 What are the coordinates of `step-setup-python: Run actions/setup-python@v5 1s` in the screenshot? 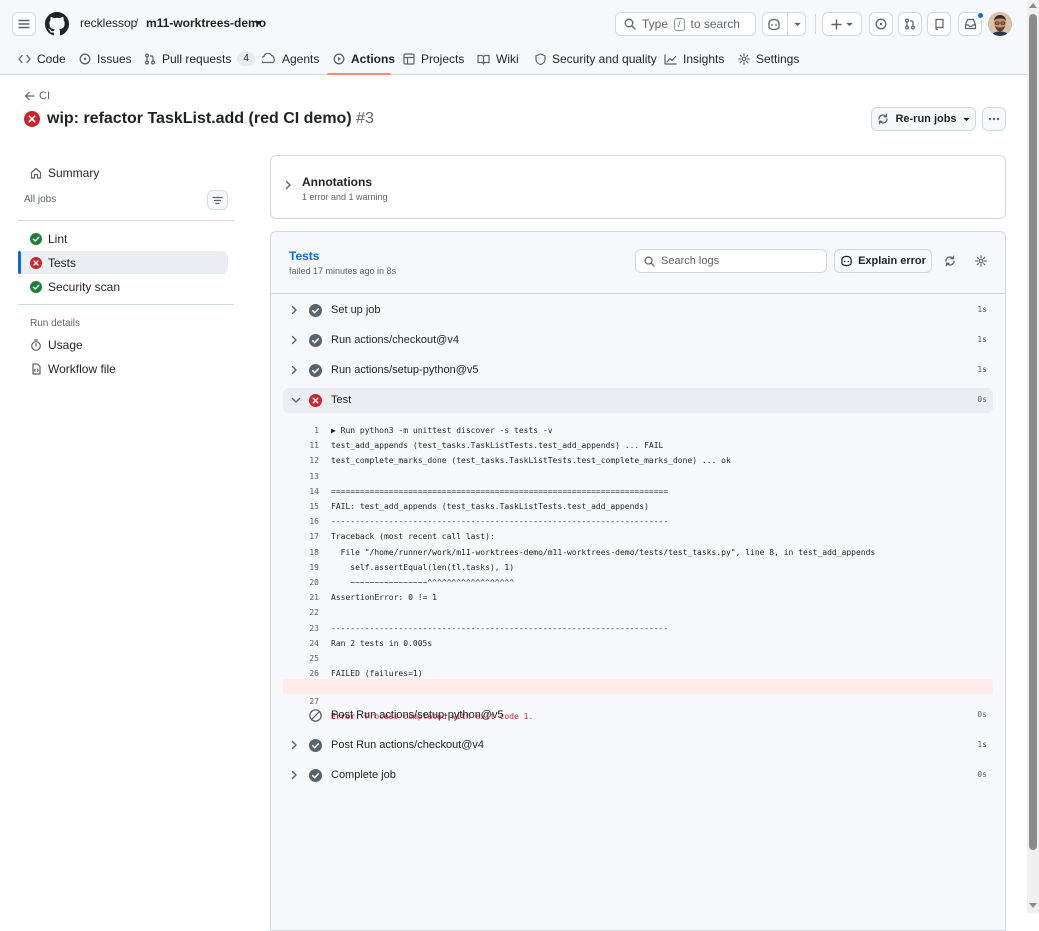 It's located at (638, 370).